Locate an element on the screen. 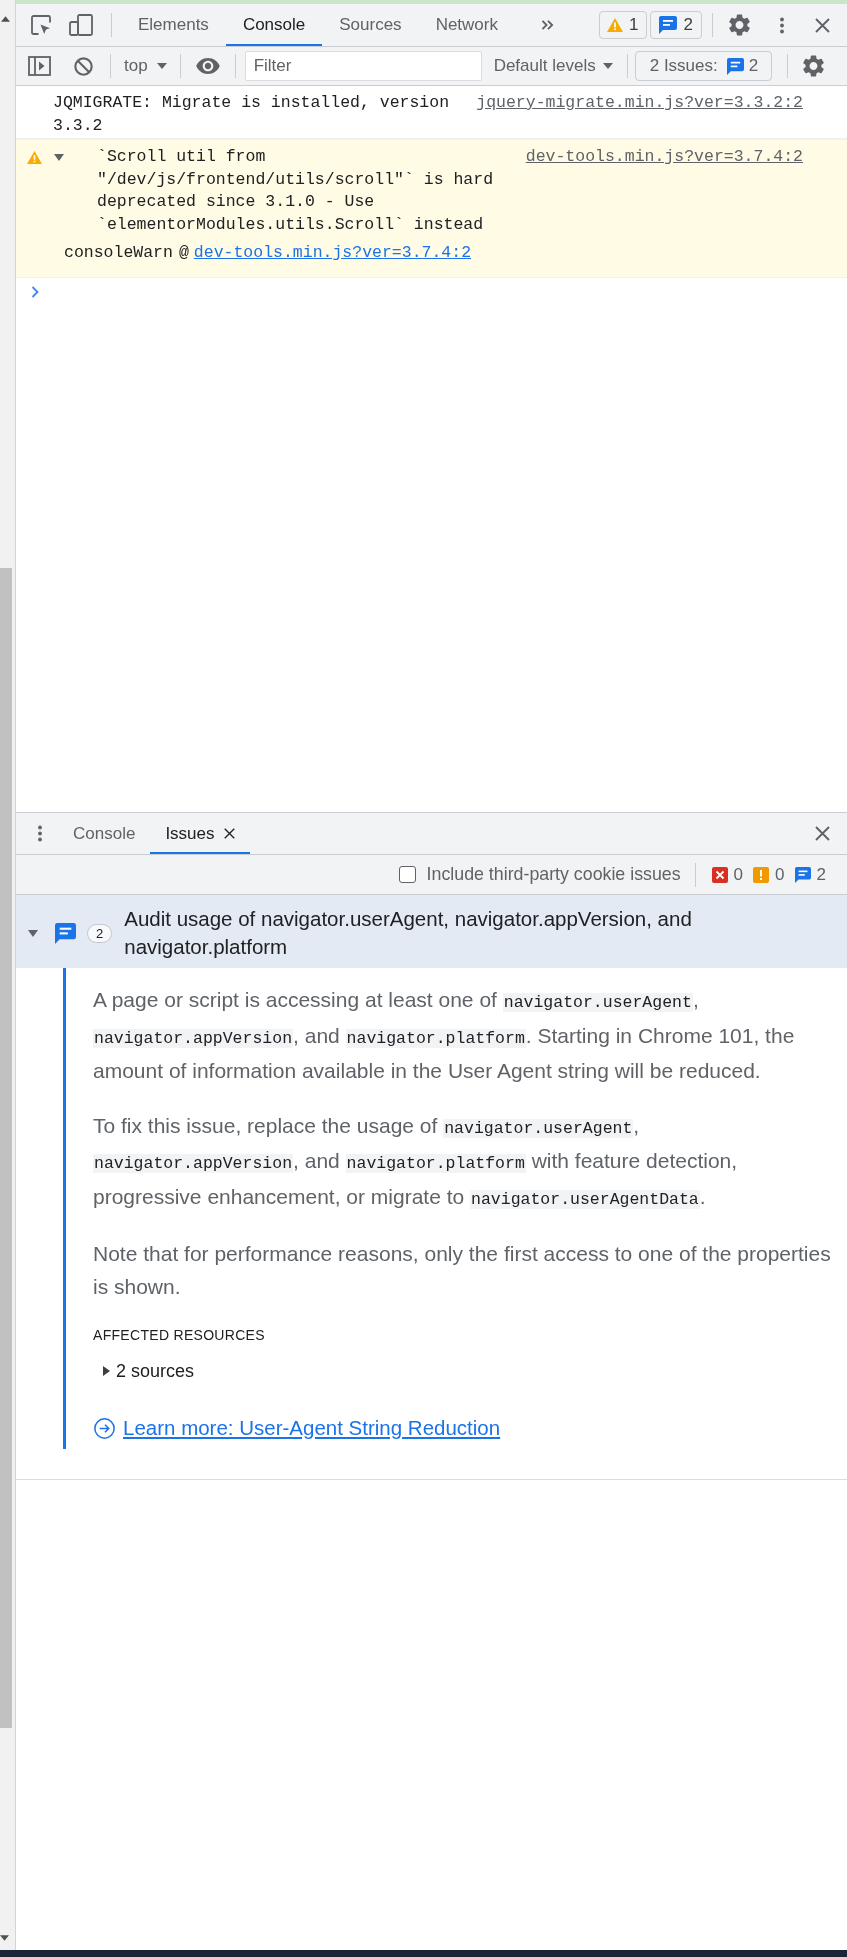 The width and height of the screenshot is (847, 1957). affected-resources-heading: AFFECTED RESOURCES is located at coordinates (179, 1335).